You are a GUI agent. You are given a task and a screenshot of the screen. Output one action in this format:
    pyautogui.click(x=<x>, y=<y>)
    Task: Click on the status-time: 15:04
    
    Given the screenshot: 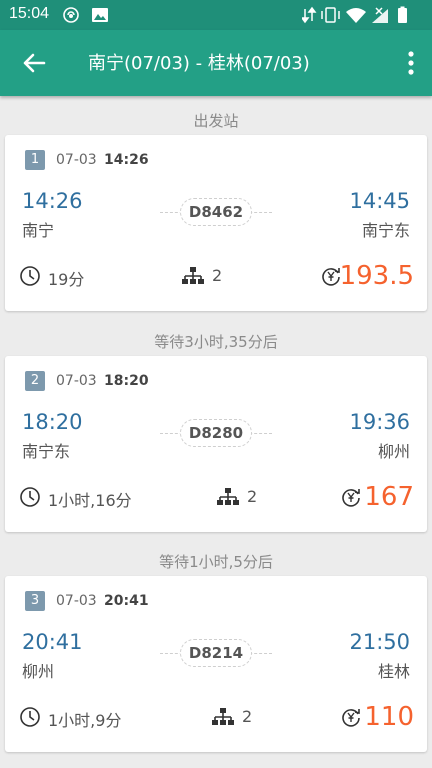 What is the action you would take?
    pyautogui.click(x=29, y=13)
    